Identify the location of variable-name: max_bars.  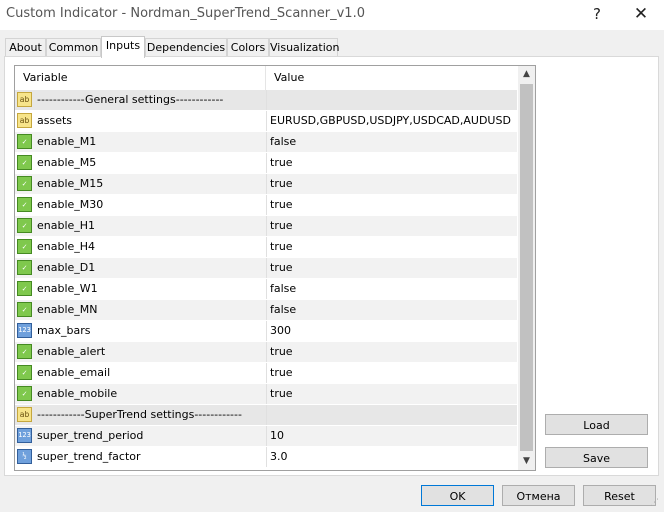
(64, 330).